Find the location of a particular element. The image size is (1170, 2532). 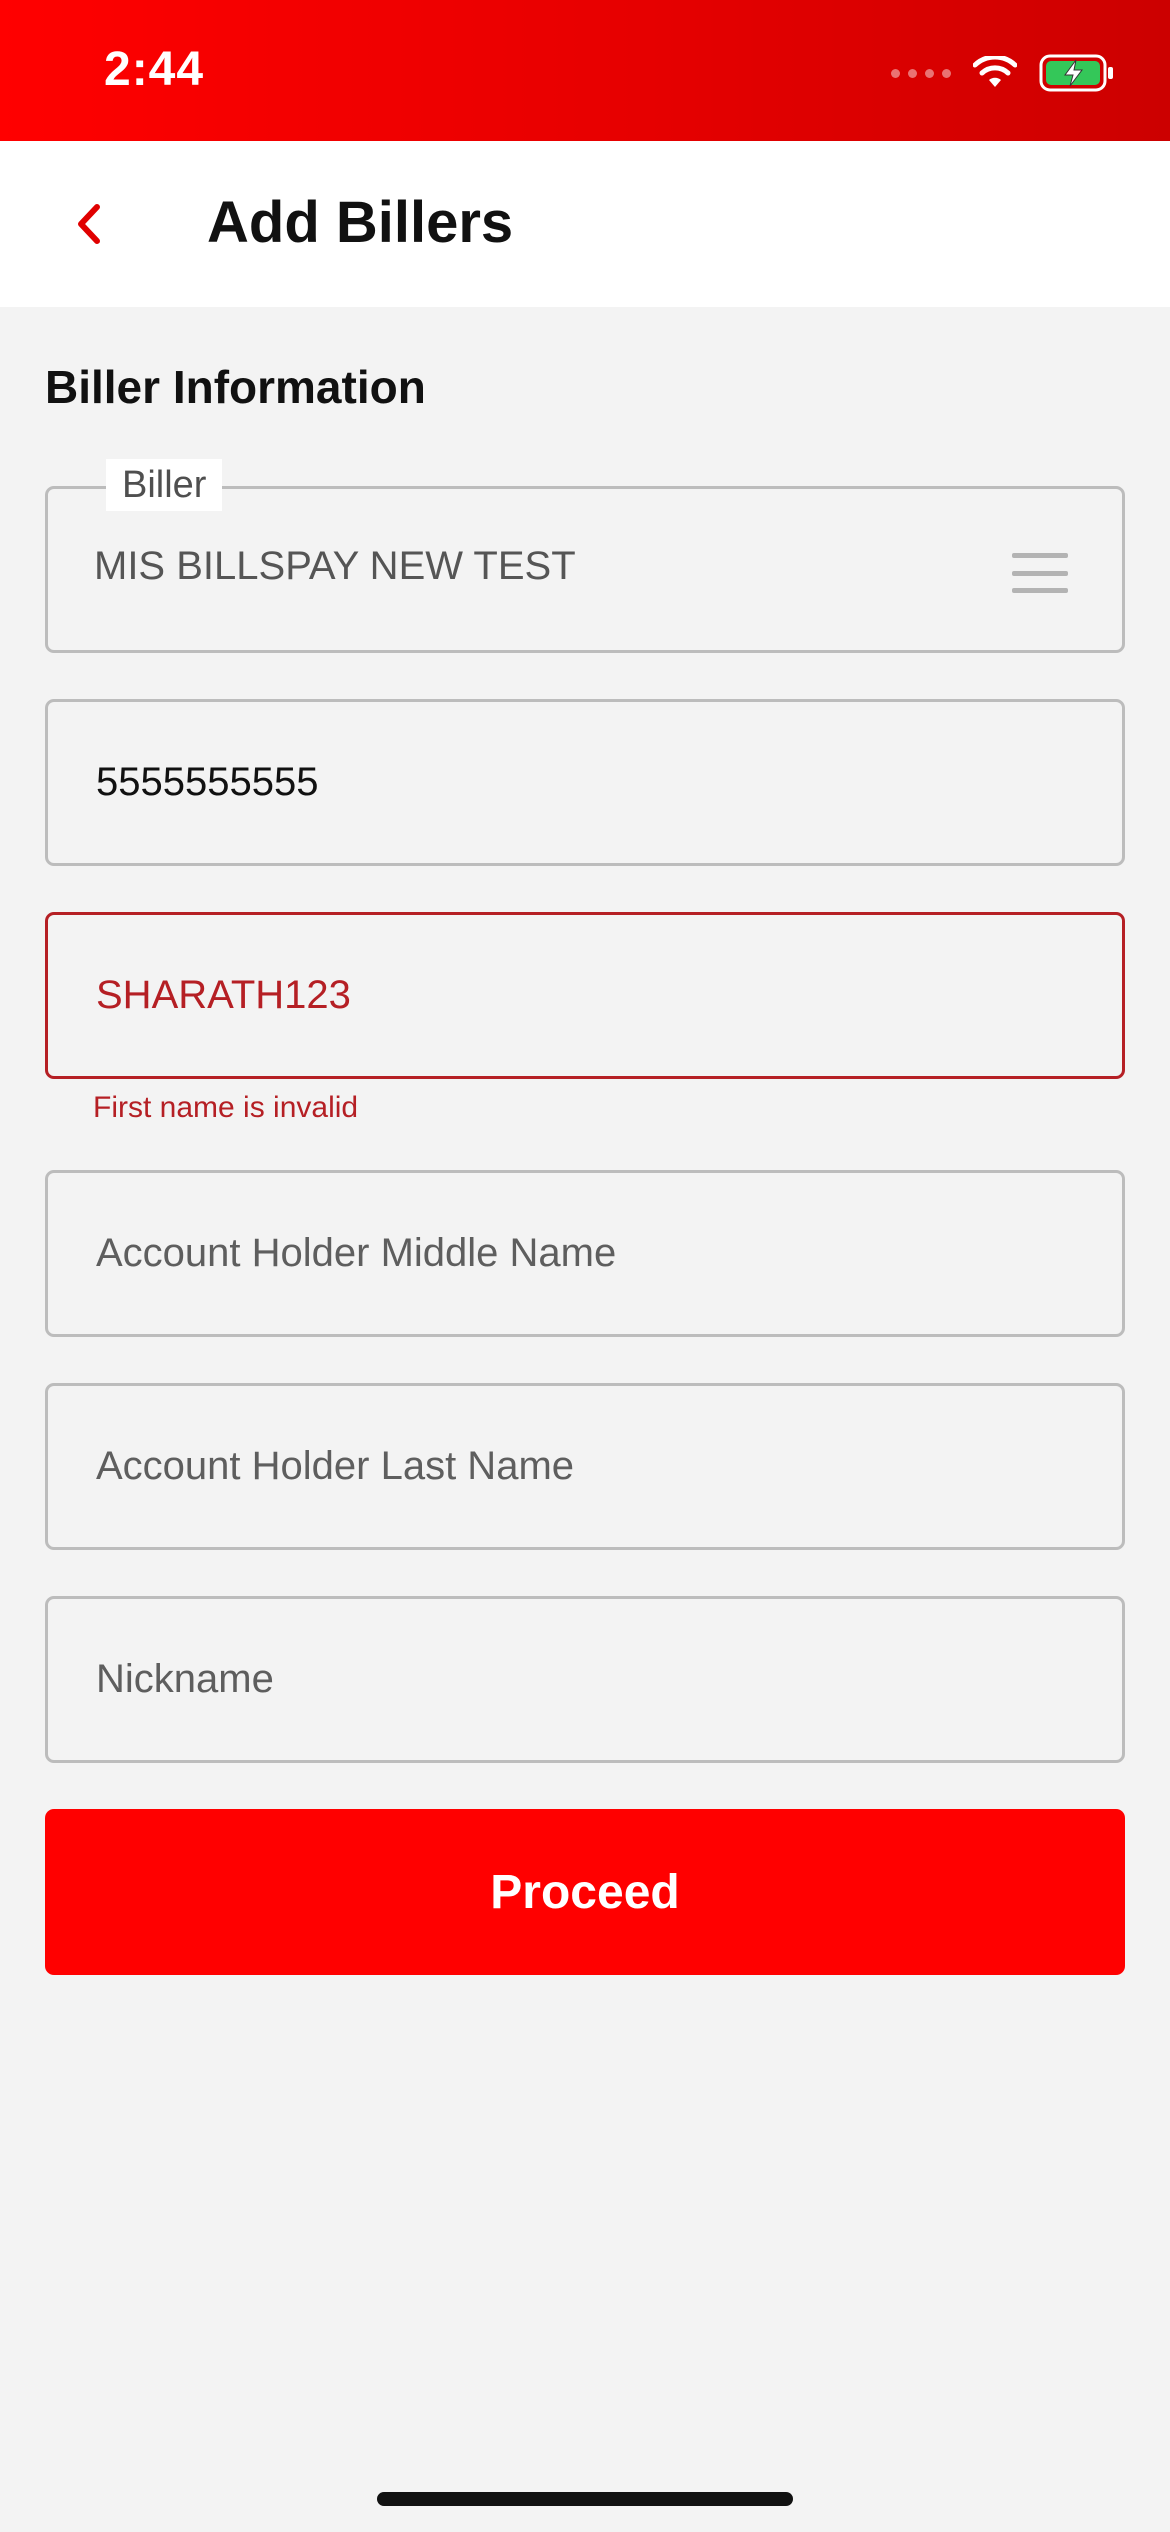

account-number-field is located at coordinates (585, 782).